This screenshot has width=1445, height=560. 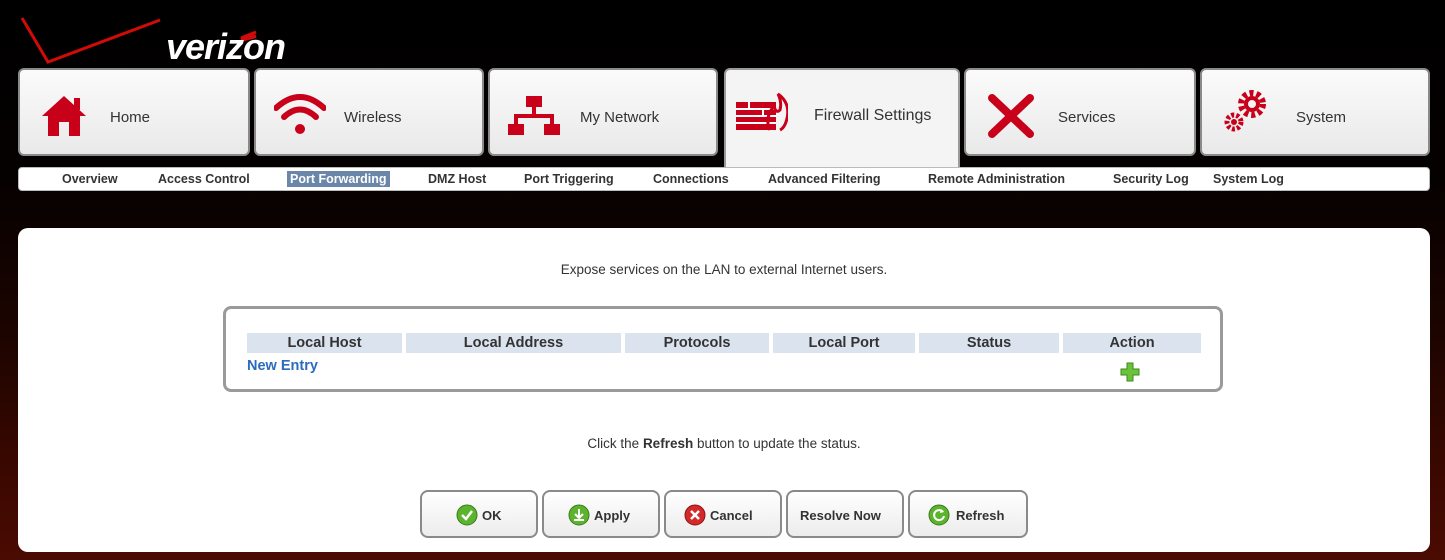 I want to click on subnav-dmz-host: DMZ Host, so click(x=457, y=179).